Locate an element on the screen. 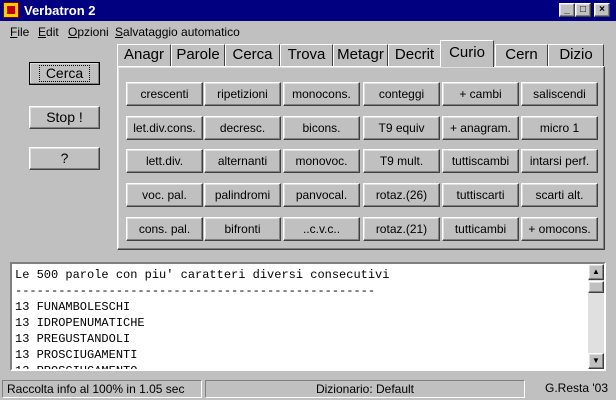 The height and width of the screenshot is (400, 616). grid-button-tutticambi: tutticambi is located at coordinates (480, 229).